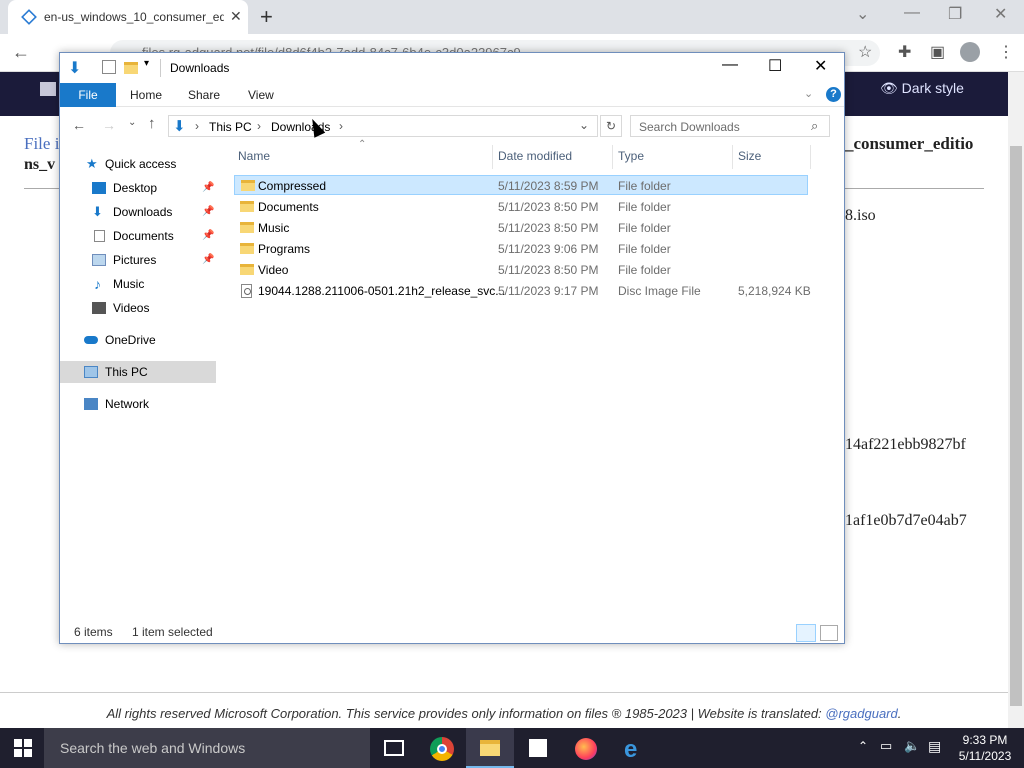 The width and height of the screenshot is (1024, 768). Describe the element at coordinates (730, 65) in the screenshot. I see `explorer-minimize-icon: —` at that location.